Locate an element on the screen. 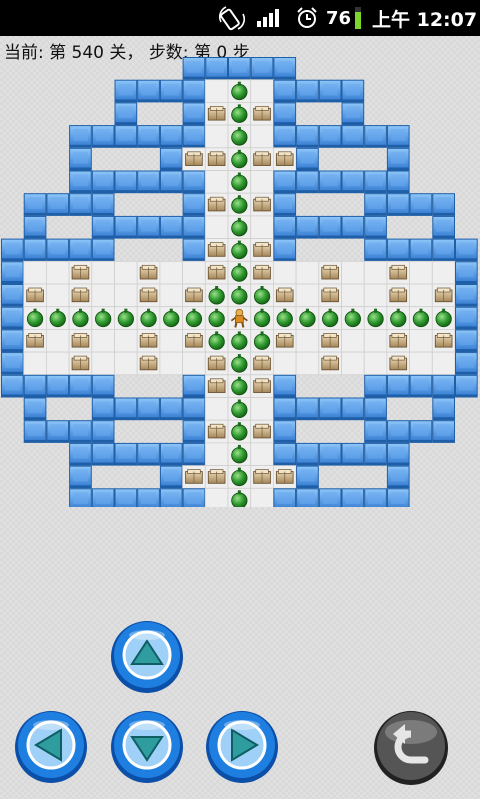 The height and width of the screenshot is (799, 480). battery-icon is located at coordinates (358, 18).